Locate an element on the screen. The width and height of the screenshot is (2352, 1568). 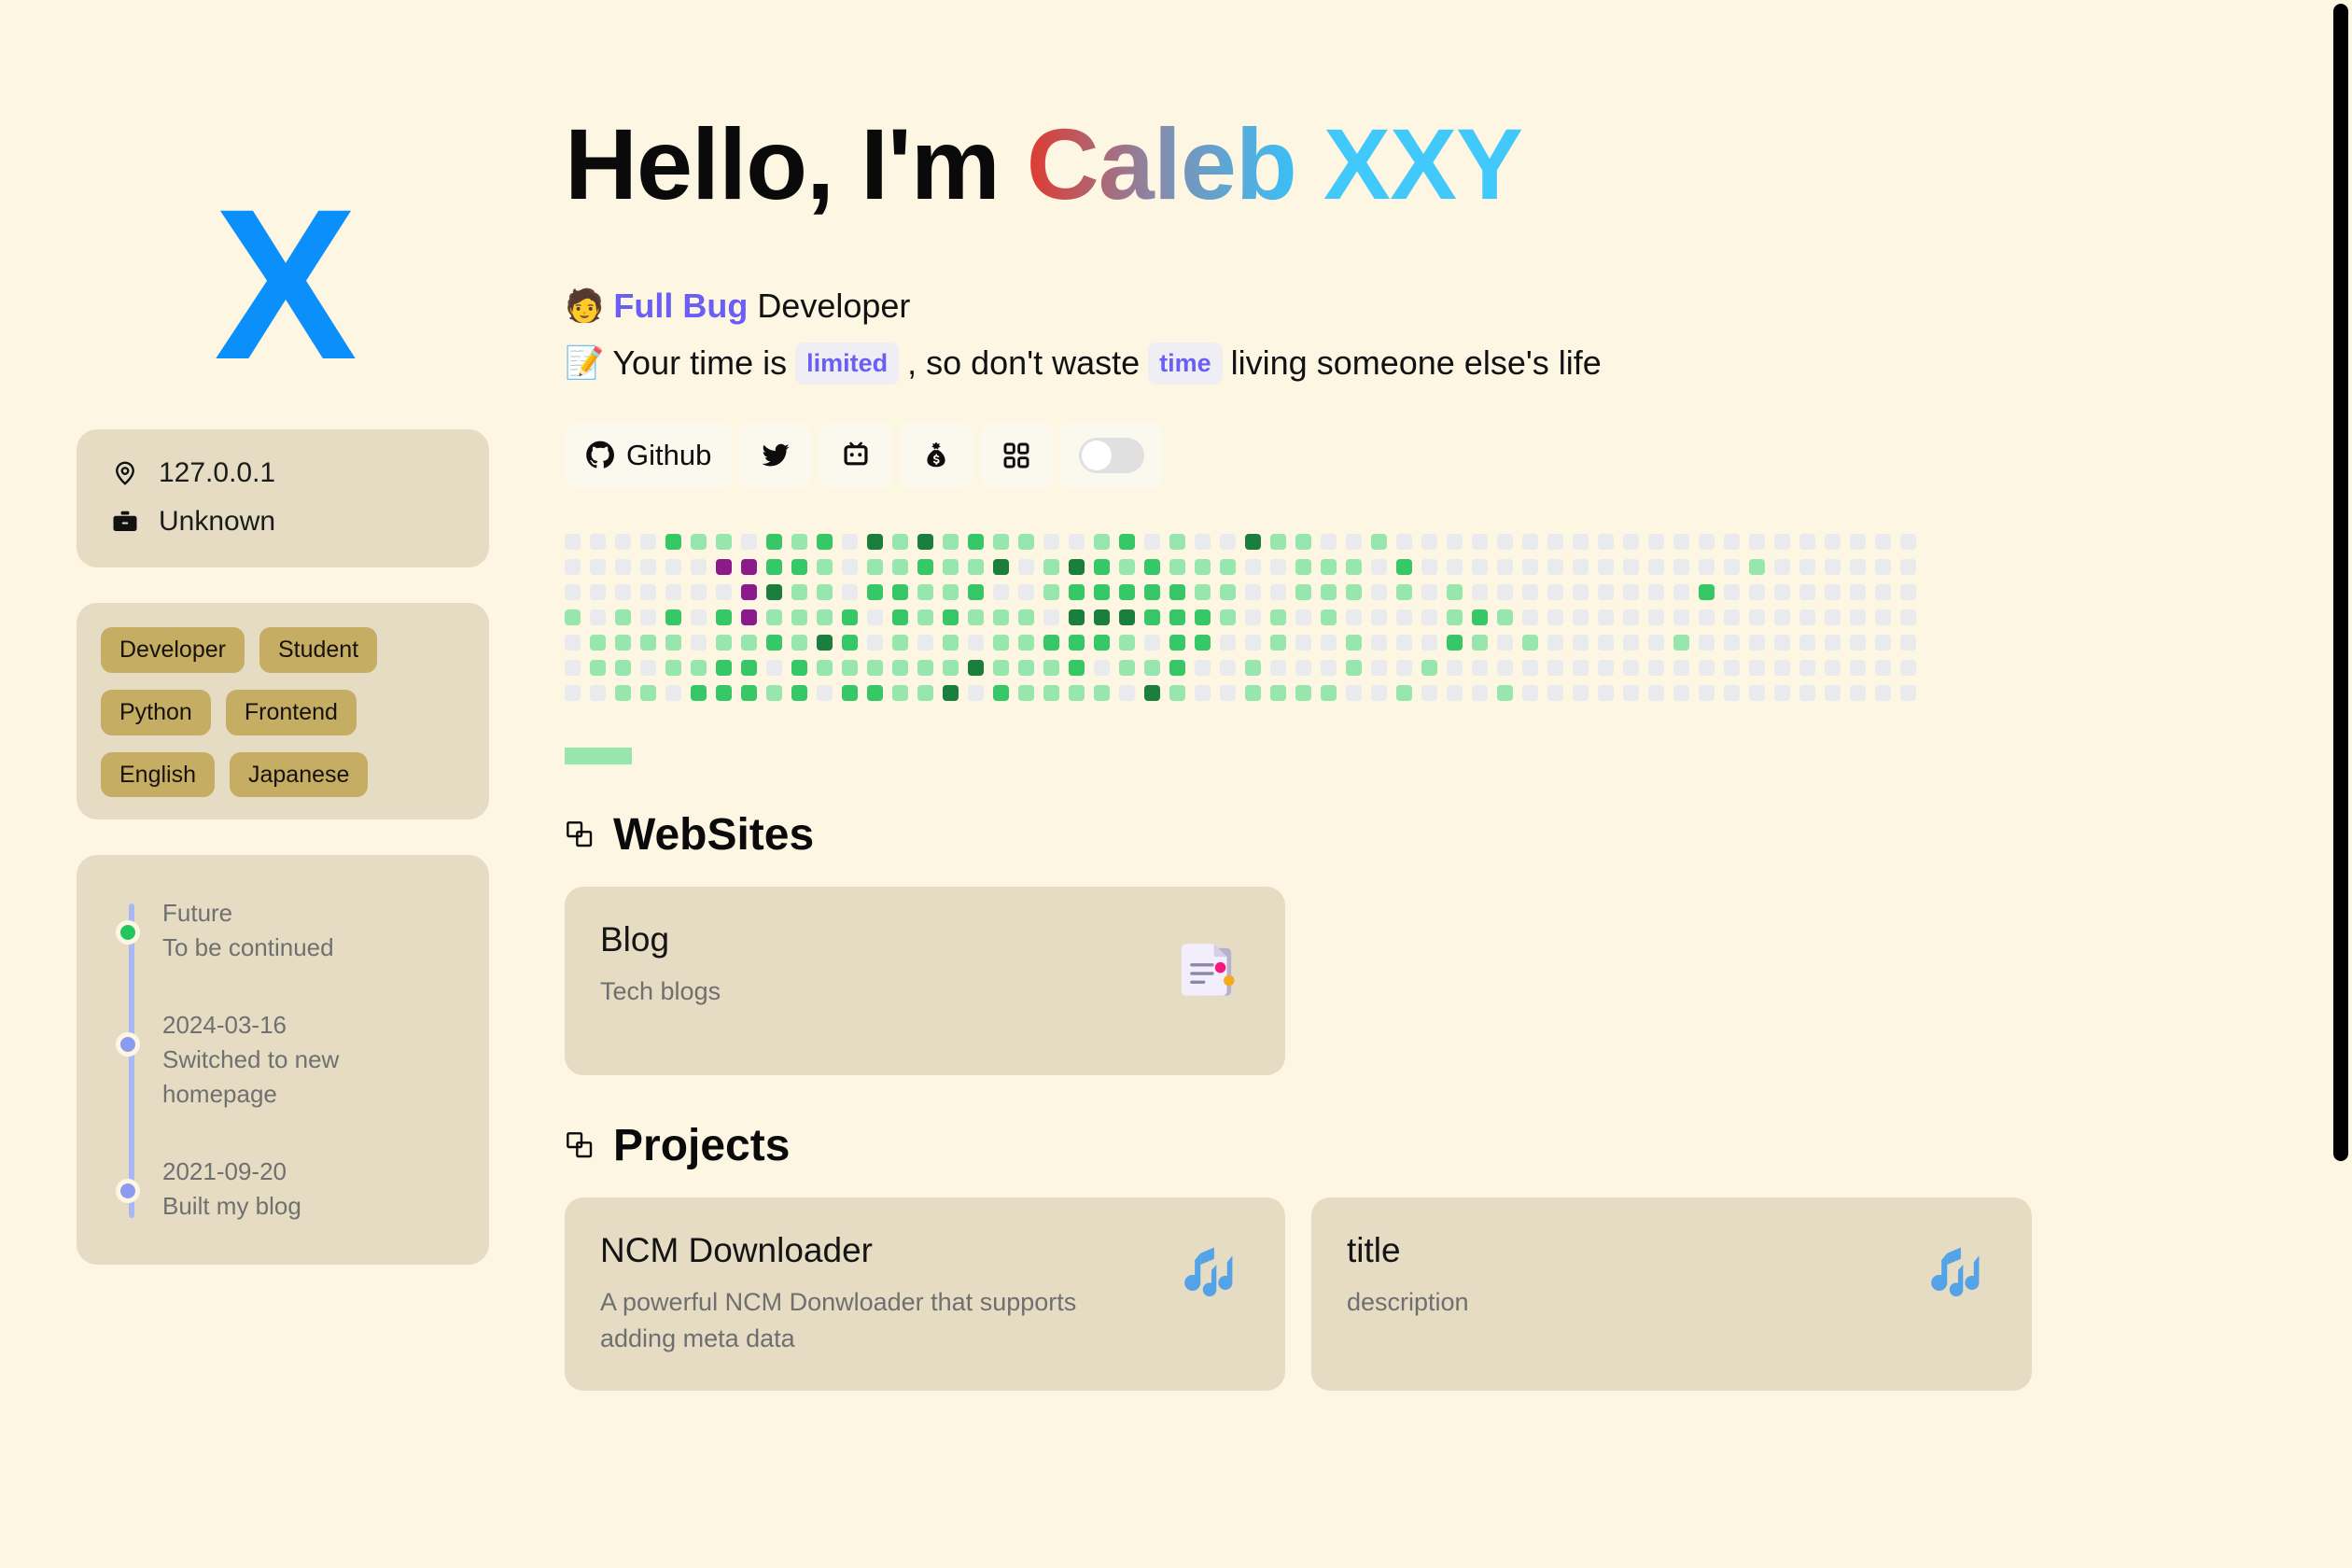
social-link-sponsor is located at coordinates (936, 455).